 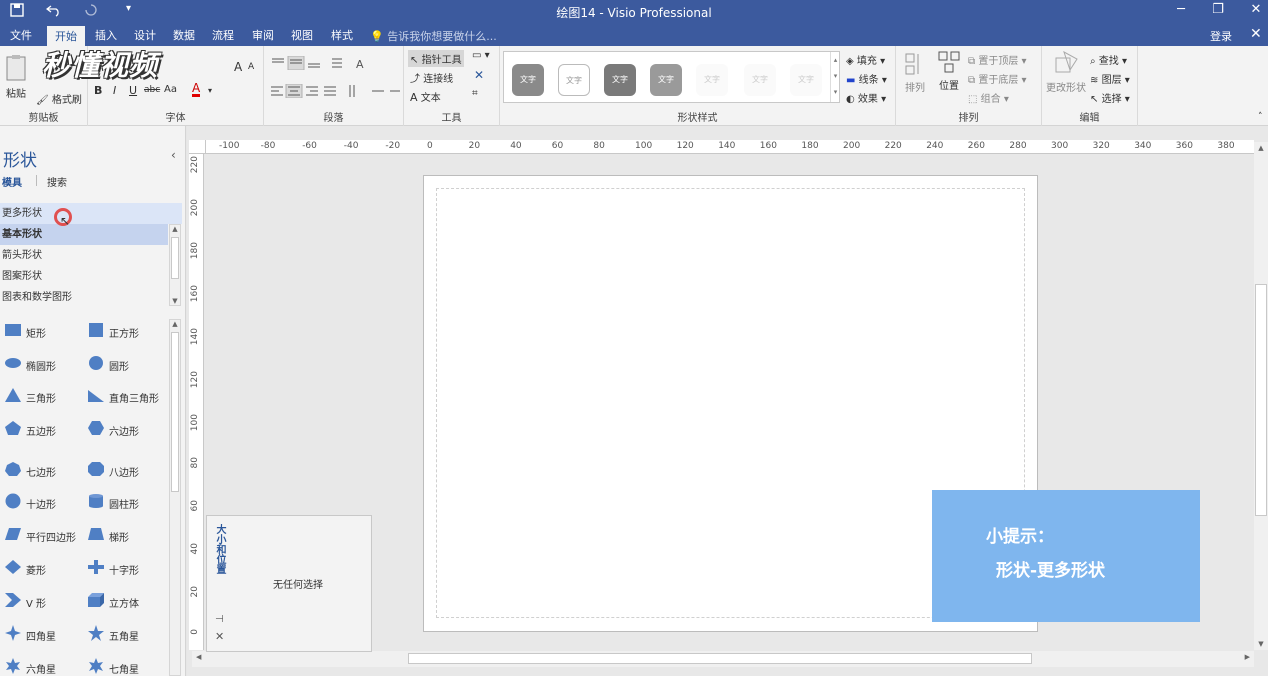 I want to click on login-link: 登录, so click(x=1221, y=36).